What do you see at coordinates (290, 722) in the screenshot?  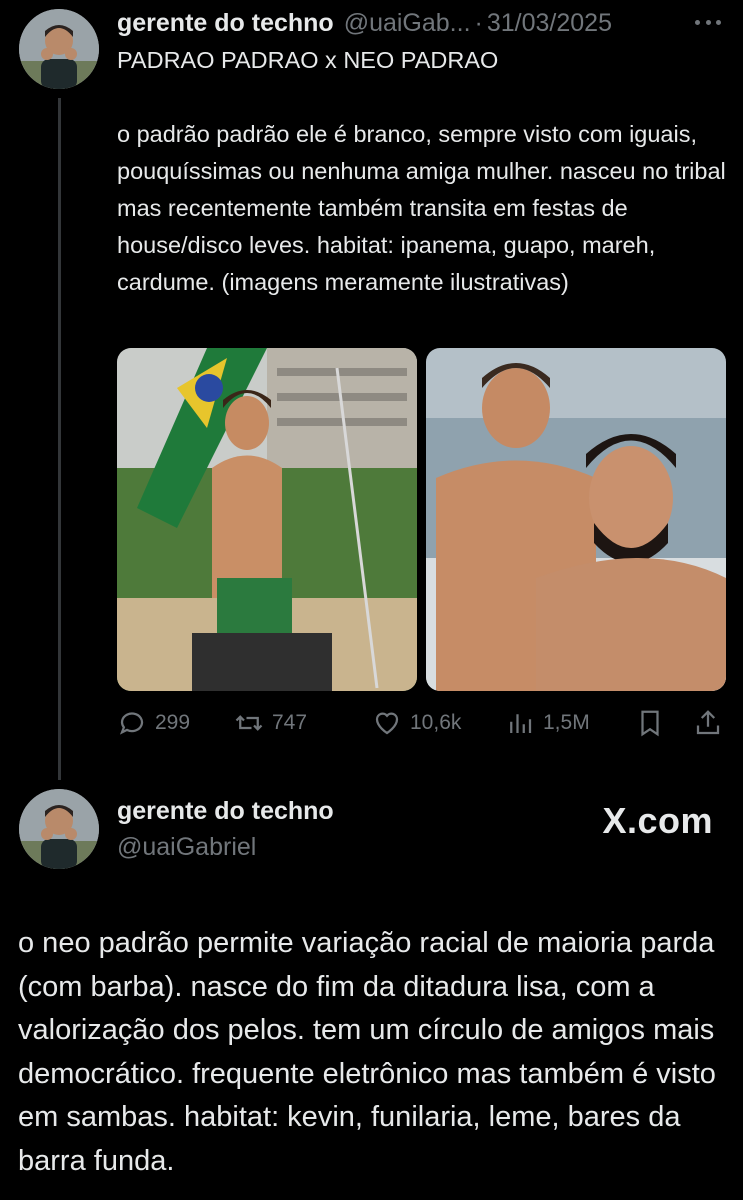 I see `retweet-count: 747` at bounding box center [290, 722].